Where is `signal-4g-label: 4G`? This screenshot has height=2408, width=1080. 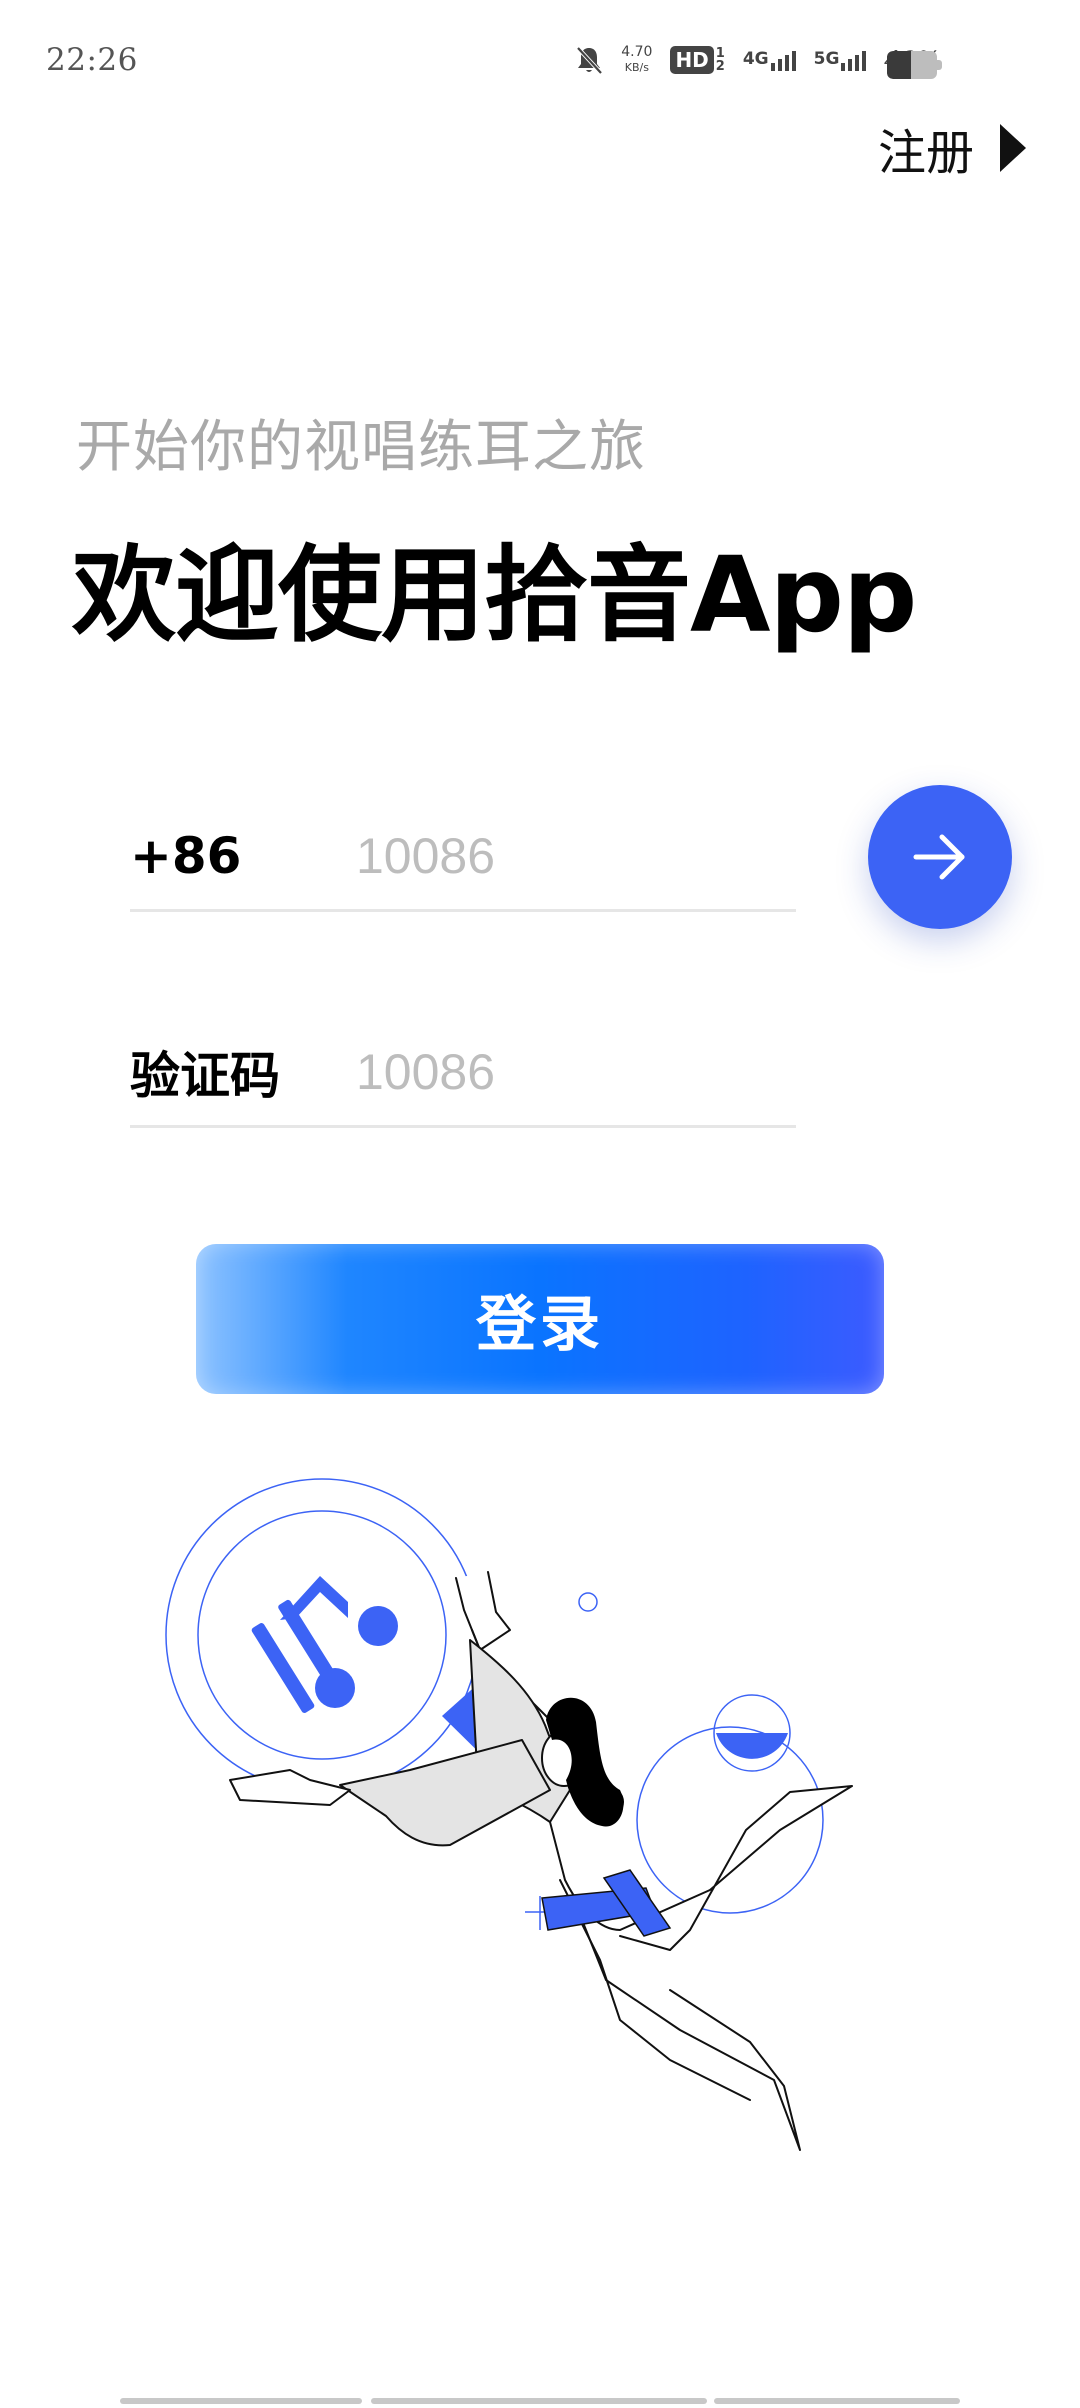
signal-4g-label: 4G is located at coordinates (755, 59).